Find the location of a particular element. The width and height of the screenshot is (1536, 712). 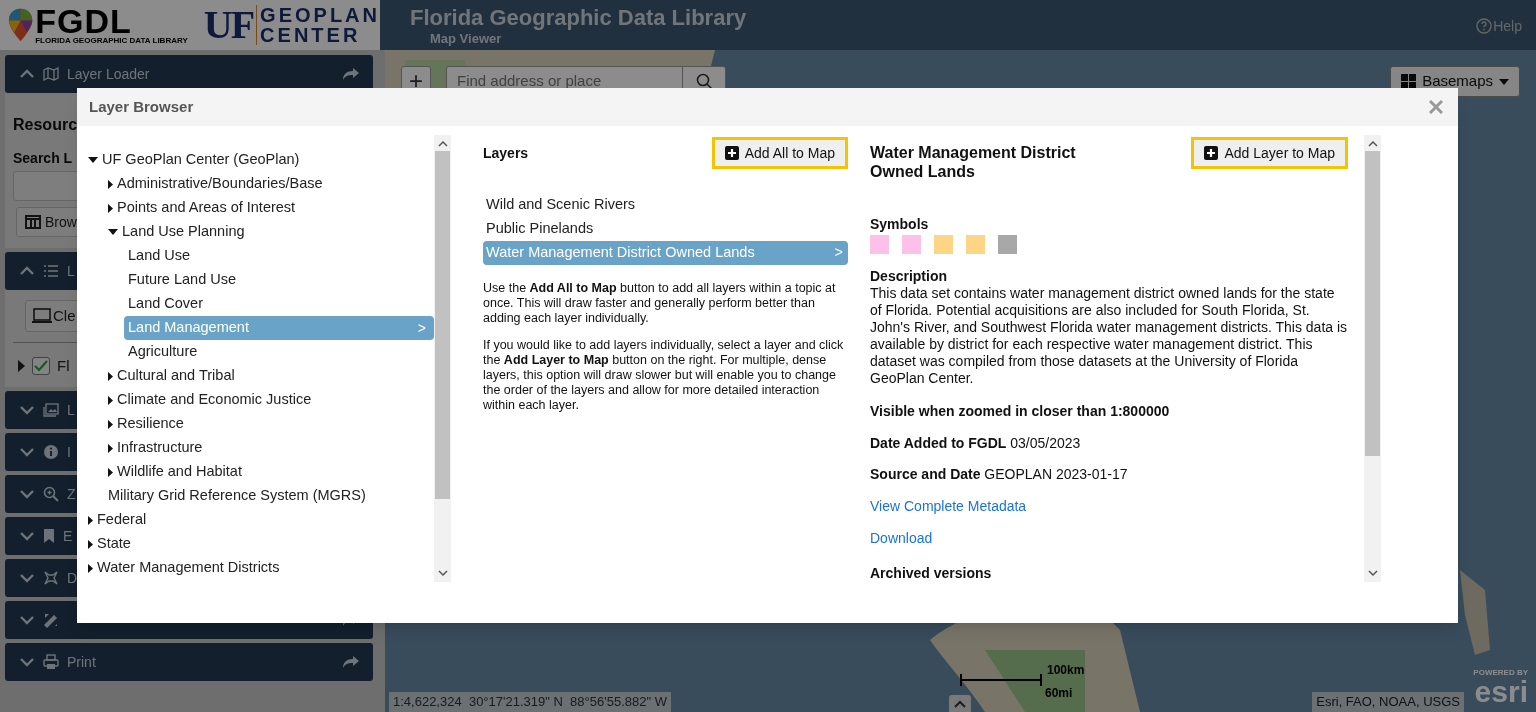

add-layer-button: Add Layer to Map is located at coordinates (1269, 153).